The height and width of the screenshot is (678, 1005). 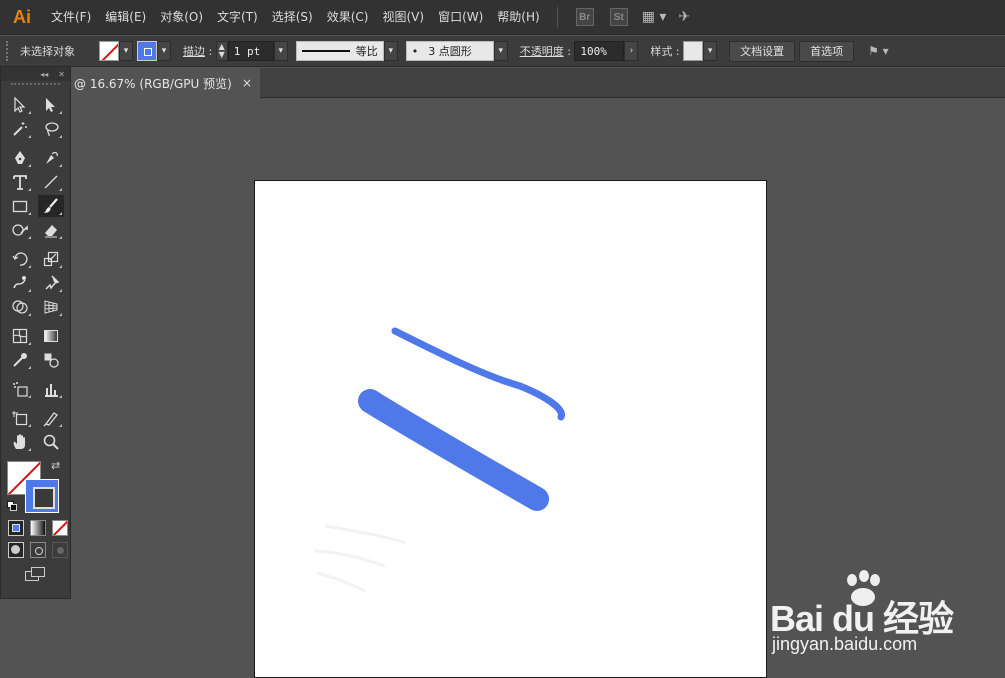 What do you see at coordinates (181, 17) in the screenshot?
I see `menu-item-2: 对象(O)` at bounding box center [181, 17].